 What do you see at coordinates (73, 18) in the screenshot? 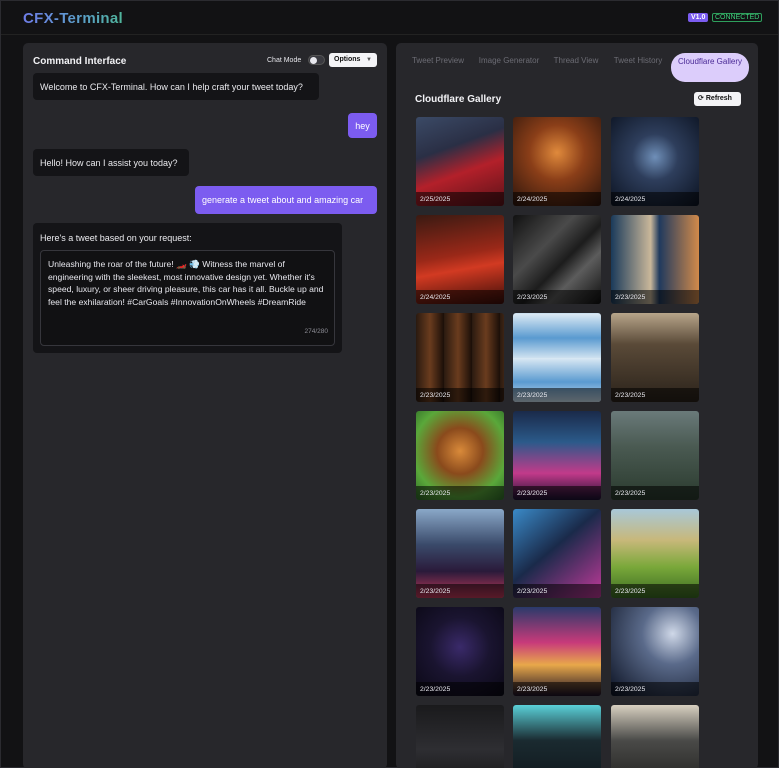
I see `app-title: CFX-Terminal` at bounding box center [73, 18].